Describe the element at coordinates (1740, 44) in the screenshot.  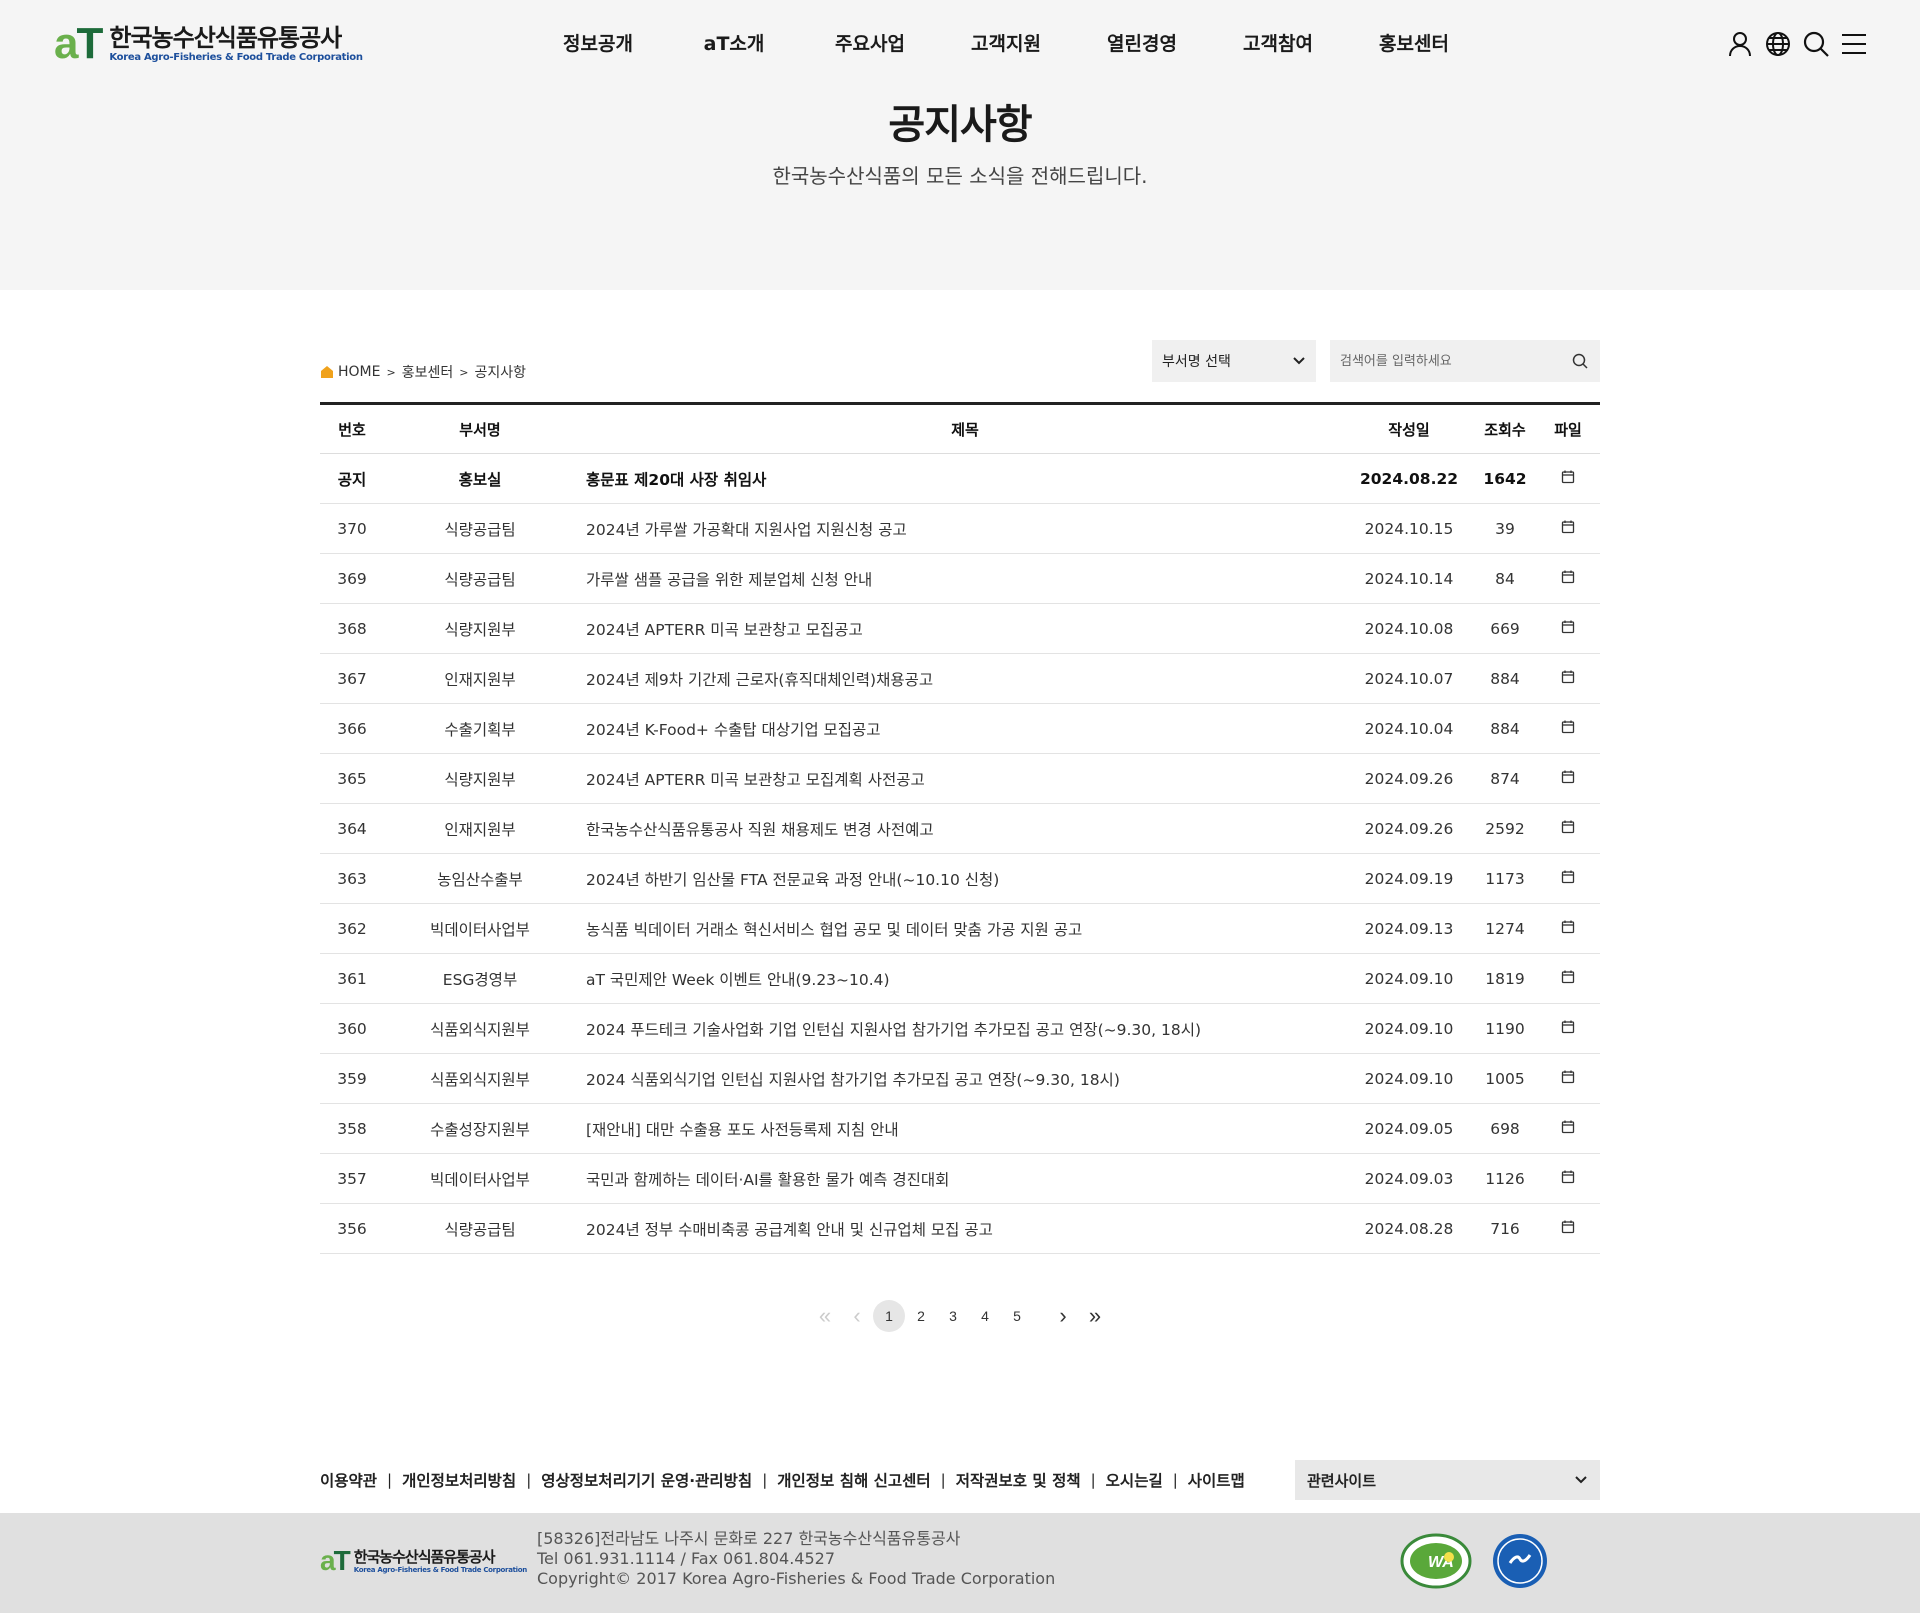
I see `user-icon` at that location.